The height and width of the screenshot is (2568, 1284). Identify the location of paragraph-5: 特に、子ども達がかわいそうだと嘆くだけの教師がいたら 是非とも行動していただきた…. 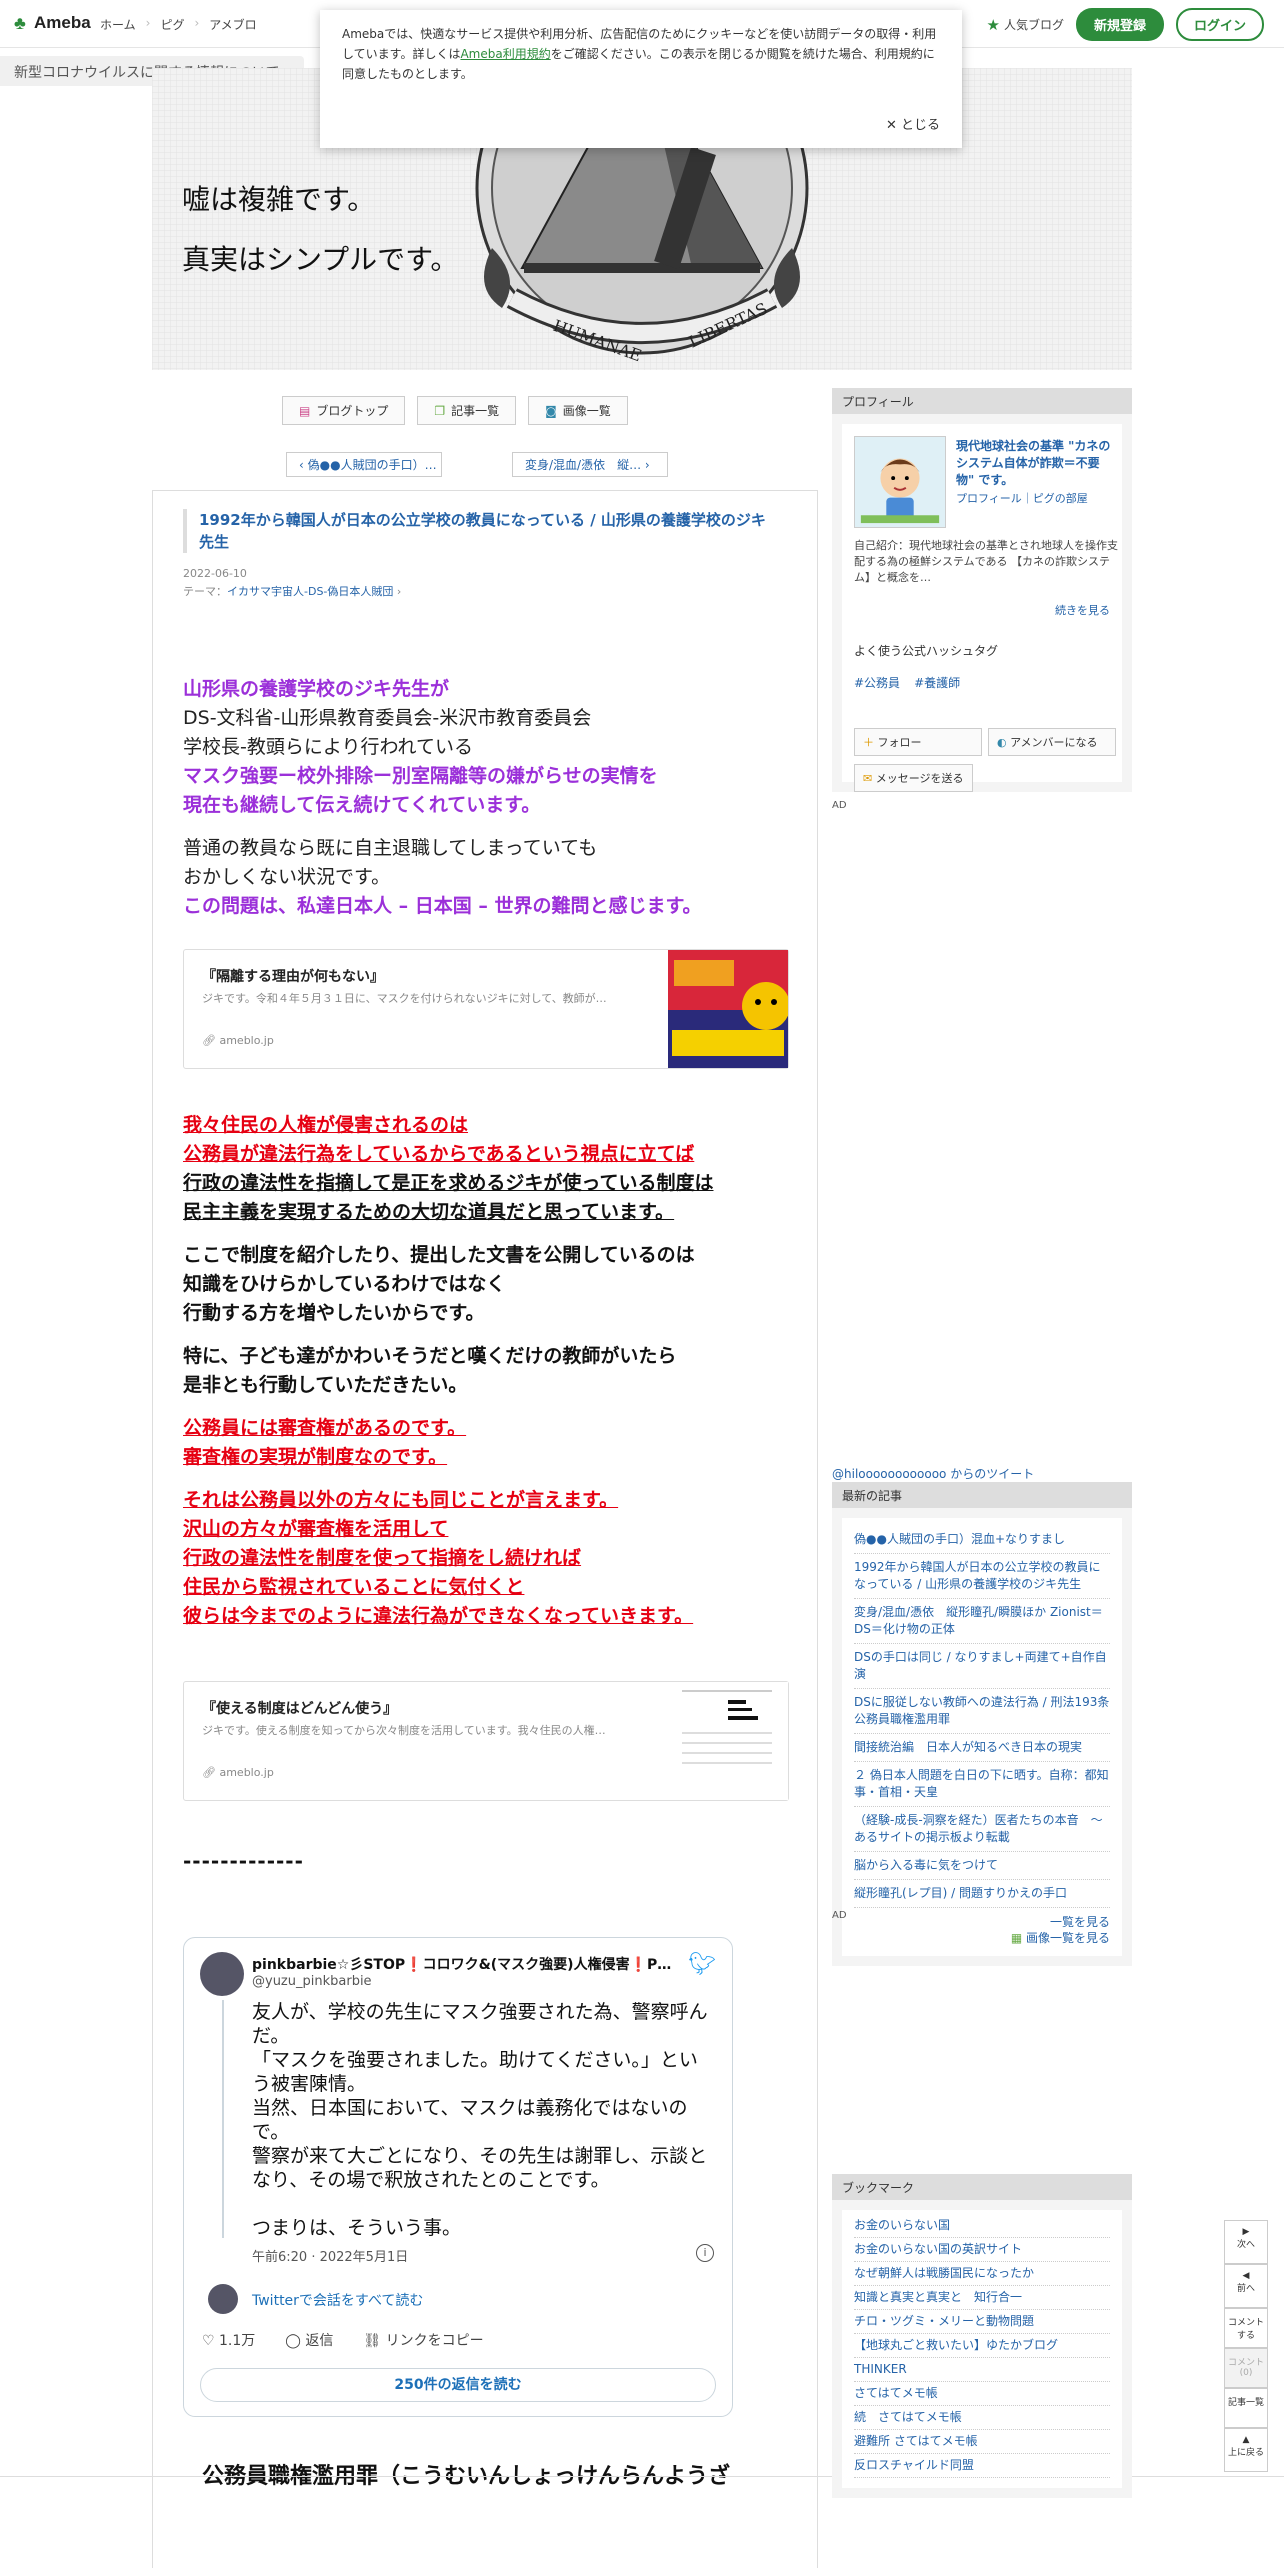
(493, 1371).